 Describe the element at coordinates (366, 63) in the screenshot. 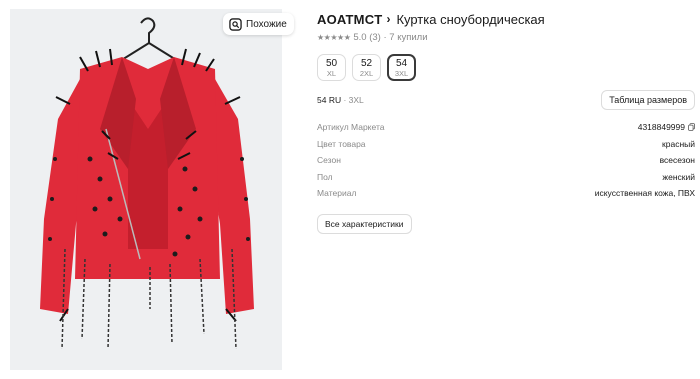

I see `size-value: 52` at that location.